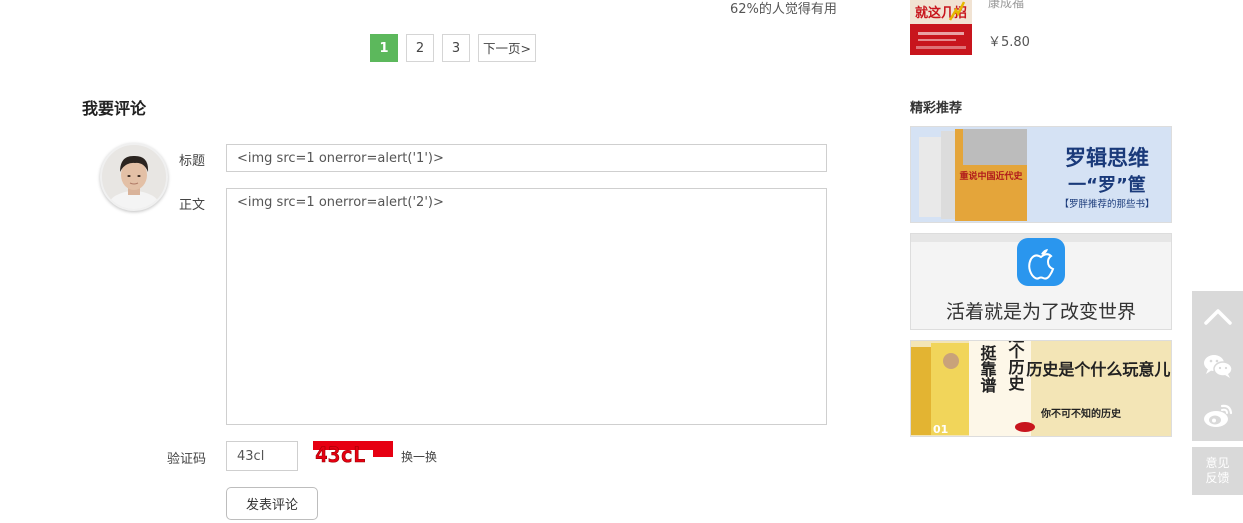 This screenshot has width=1243, height=523. I want to click on pagination: 1 2 3 下一页>, so click(453, 49).